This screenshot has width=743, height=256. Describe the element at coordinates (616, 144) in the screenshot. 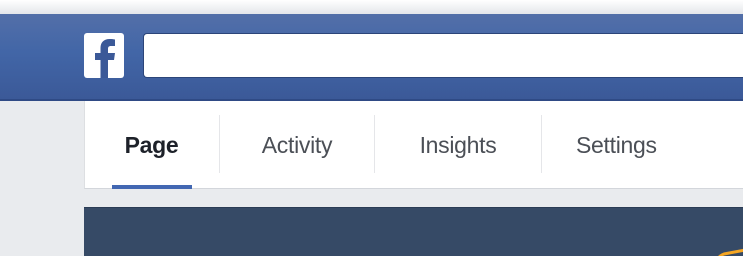

I see `tab-settings-label: Settings` at that location.